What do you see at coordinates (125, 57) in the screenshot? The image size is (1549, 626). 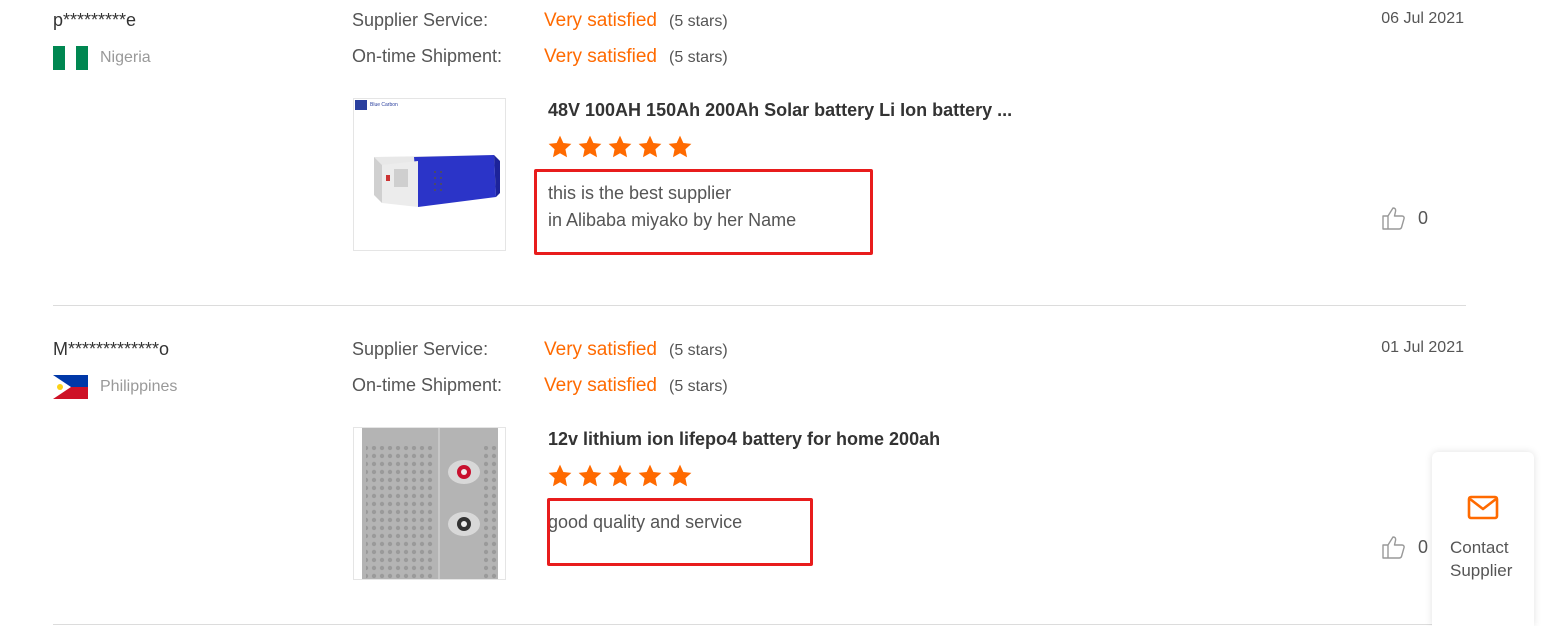 I see `country-name: Nigeria` at bounding box center [125, 57].